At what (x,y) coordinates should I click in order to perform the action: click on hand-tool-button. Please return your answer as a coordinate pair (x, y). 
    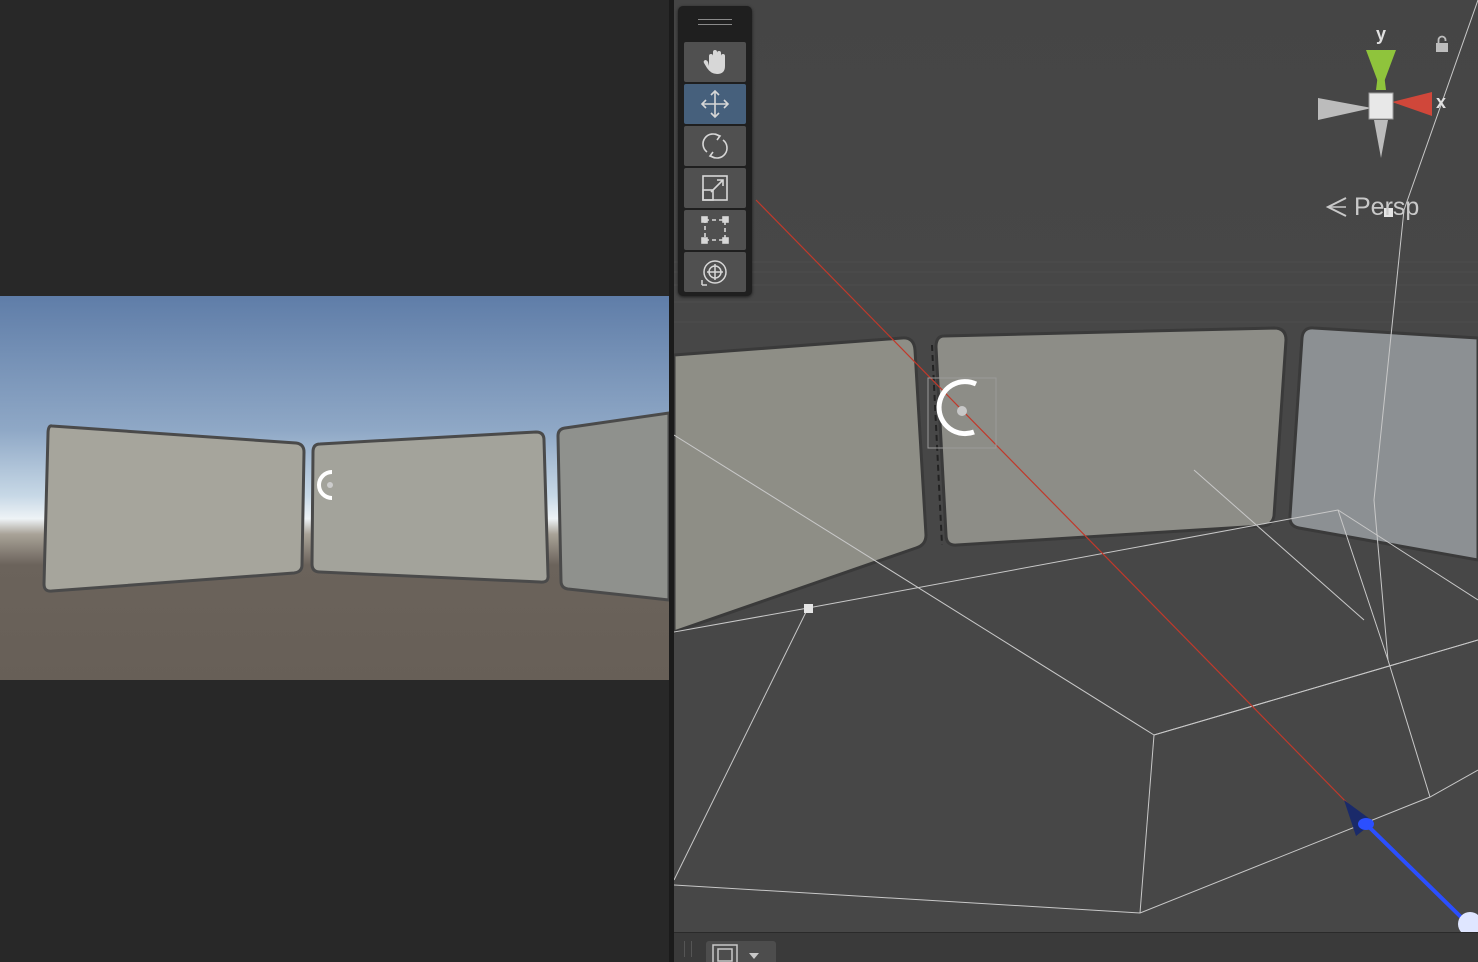
    Looking at the image, I should click on (715, 62).